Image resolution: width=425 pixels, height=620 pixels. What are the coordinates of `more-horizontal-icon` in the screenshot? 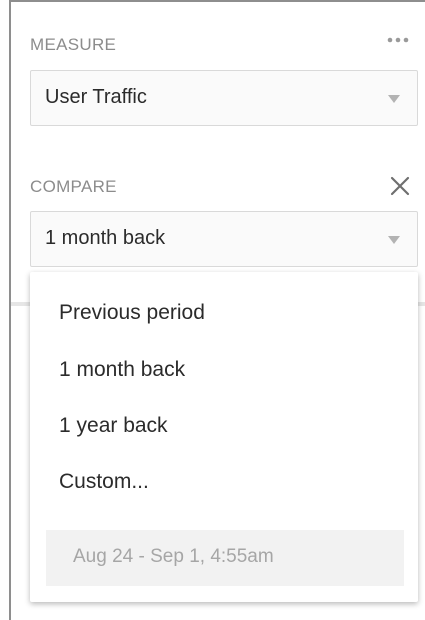 It's located at (398, 40).